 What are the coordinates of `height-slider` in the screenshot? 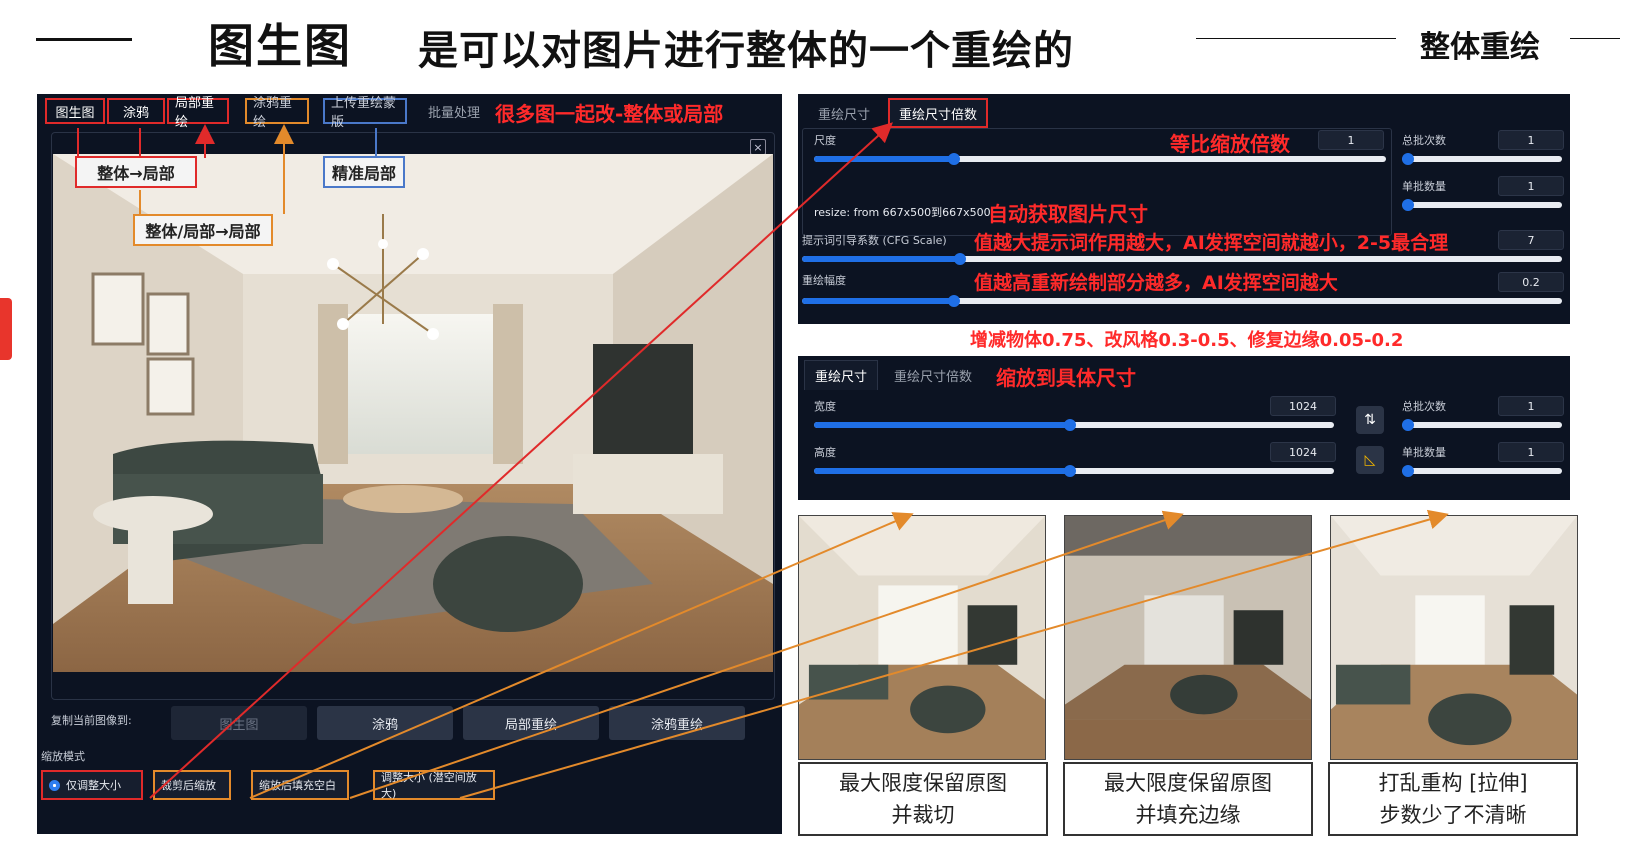 It's located at (1074, 471).